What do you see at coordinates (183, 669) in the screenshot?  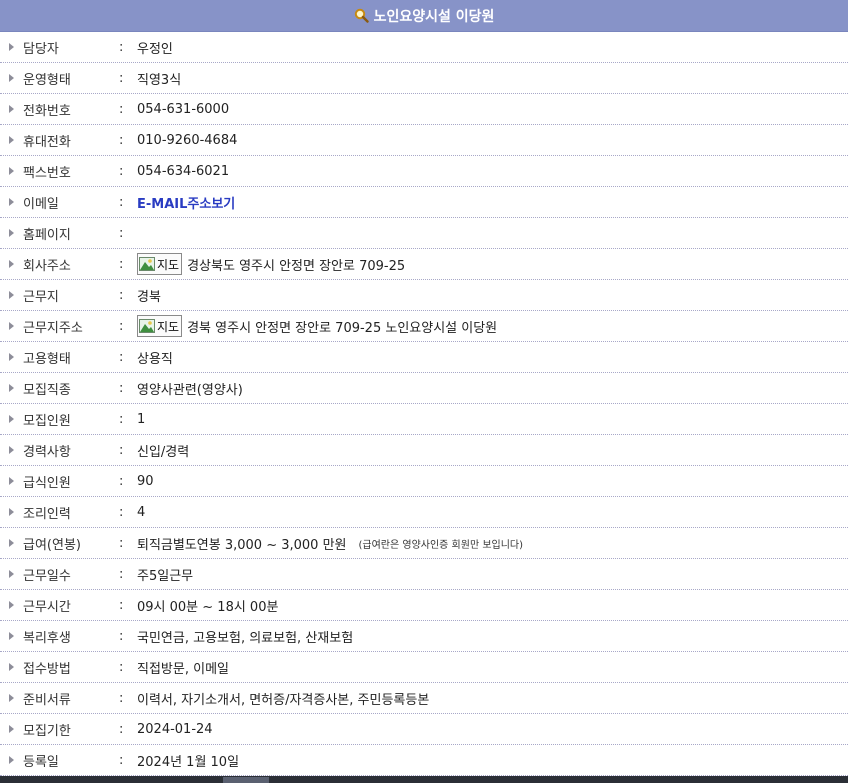 I see `row-value-text: 직접방문, 이메일` at bounding box center [183, 669].